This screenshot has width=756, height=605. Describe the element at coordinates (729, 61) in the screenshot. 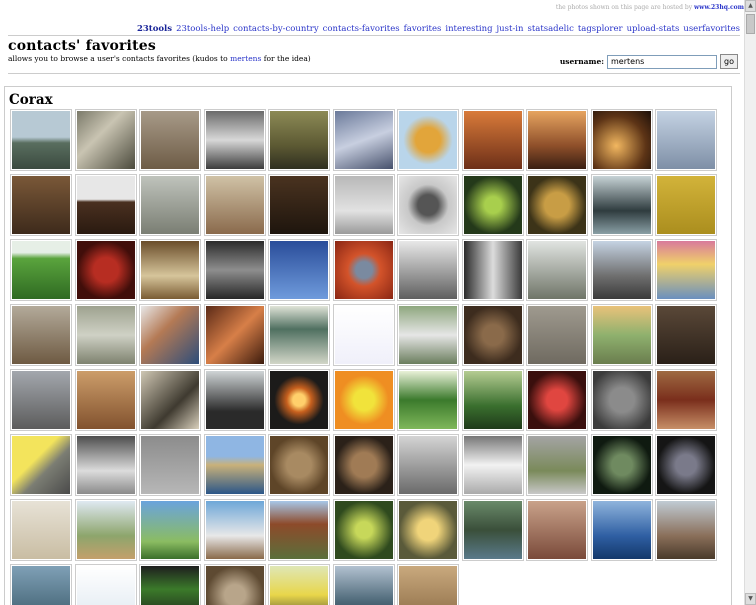

I see `go-button: go` at that location.